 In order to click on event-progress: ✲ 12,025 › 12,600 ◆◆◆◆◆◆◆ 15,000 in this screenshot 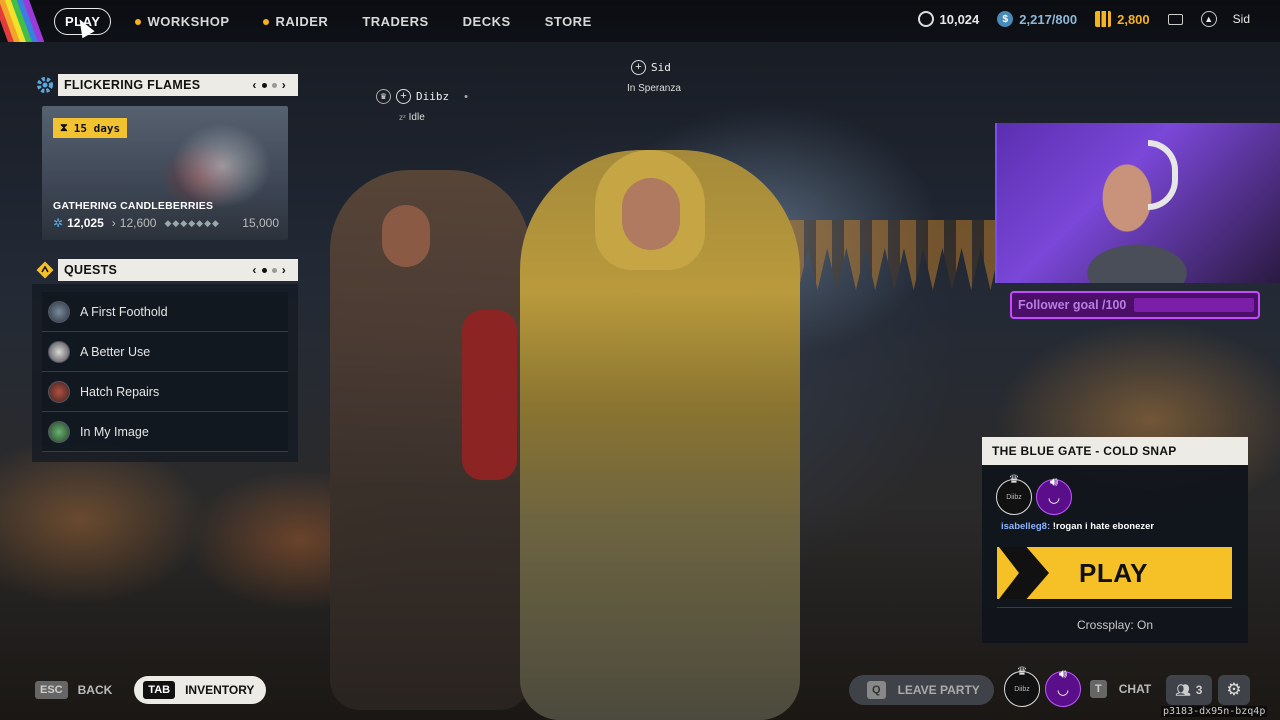, I will do `click(166, 223)`.